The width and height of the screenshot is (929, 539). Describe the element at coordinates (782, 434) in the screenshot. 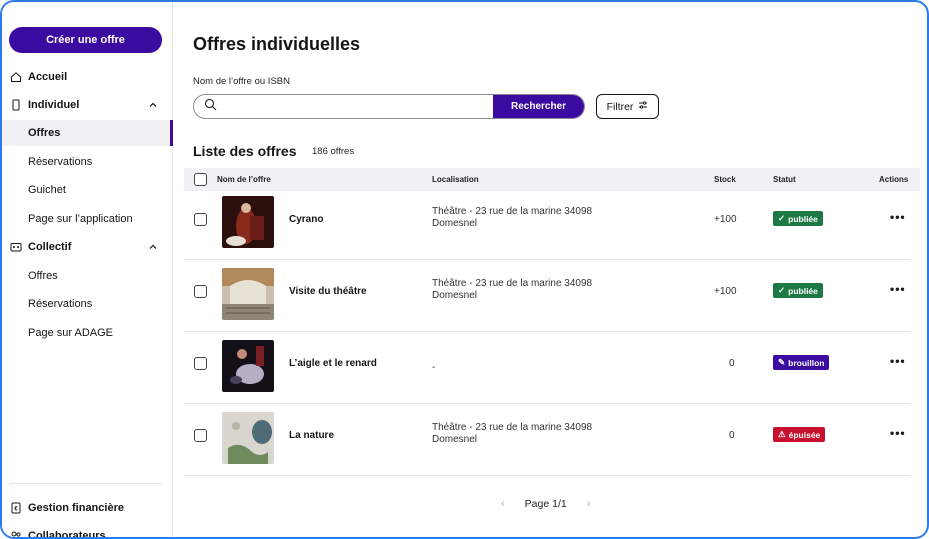

I see `warning-icon: ⚠` at that location.